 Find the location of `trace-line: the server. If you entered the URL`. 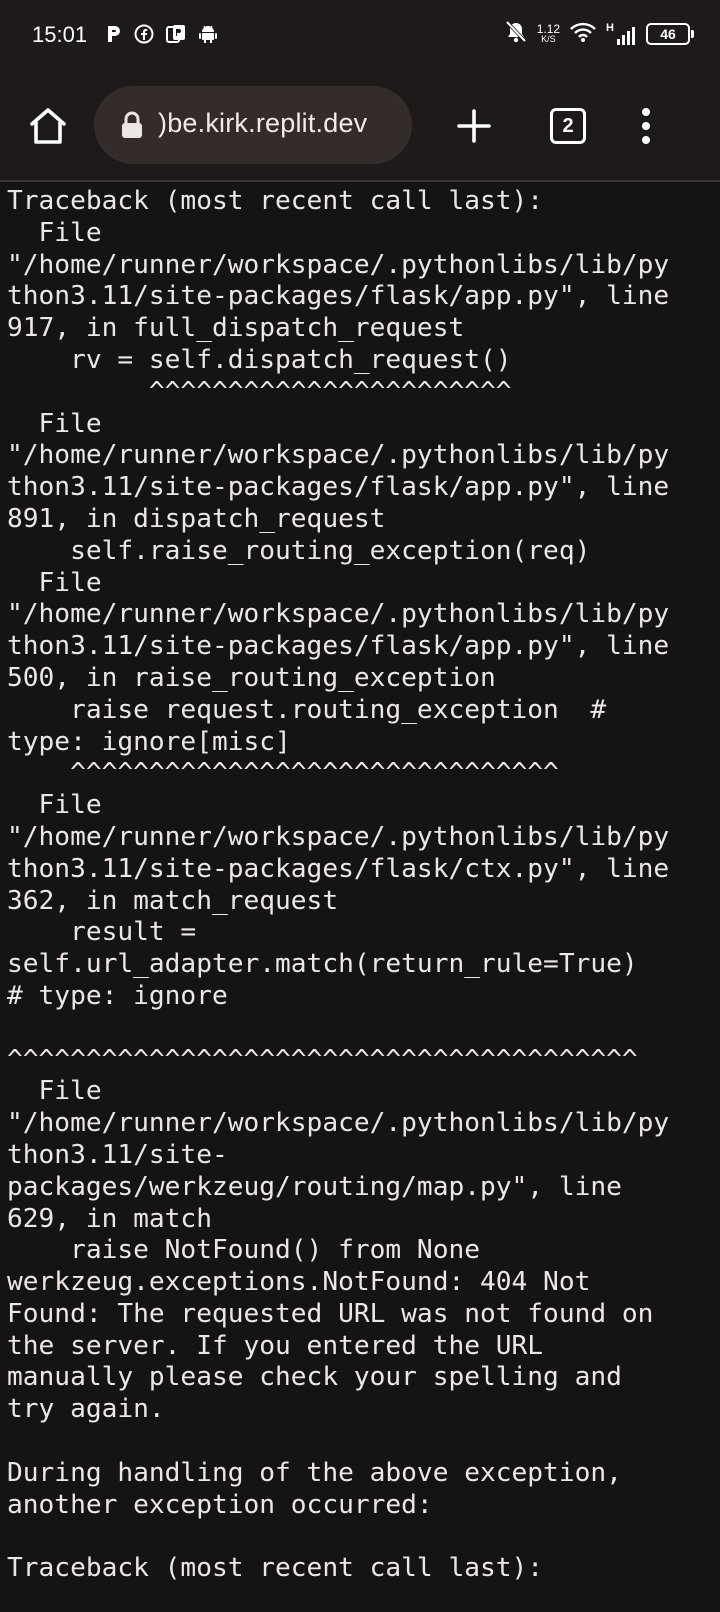

trace-line: the server. If you entered the URL is located at coordinates (275, 1345).